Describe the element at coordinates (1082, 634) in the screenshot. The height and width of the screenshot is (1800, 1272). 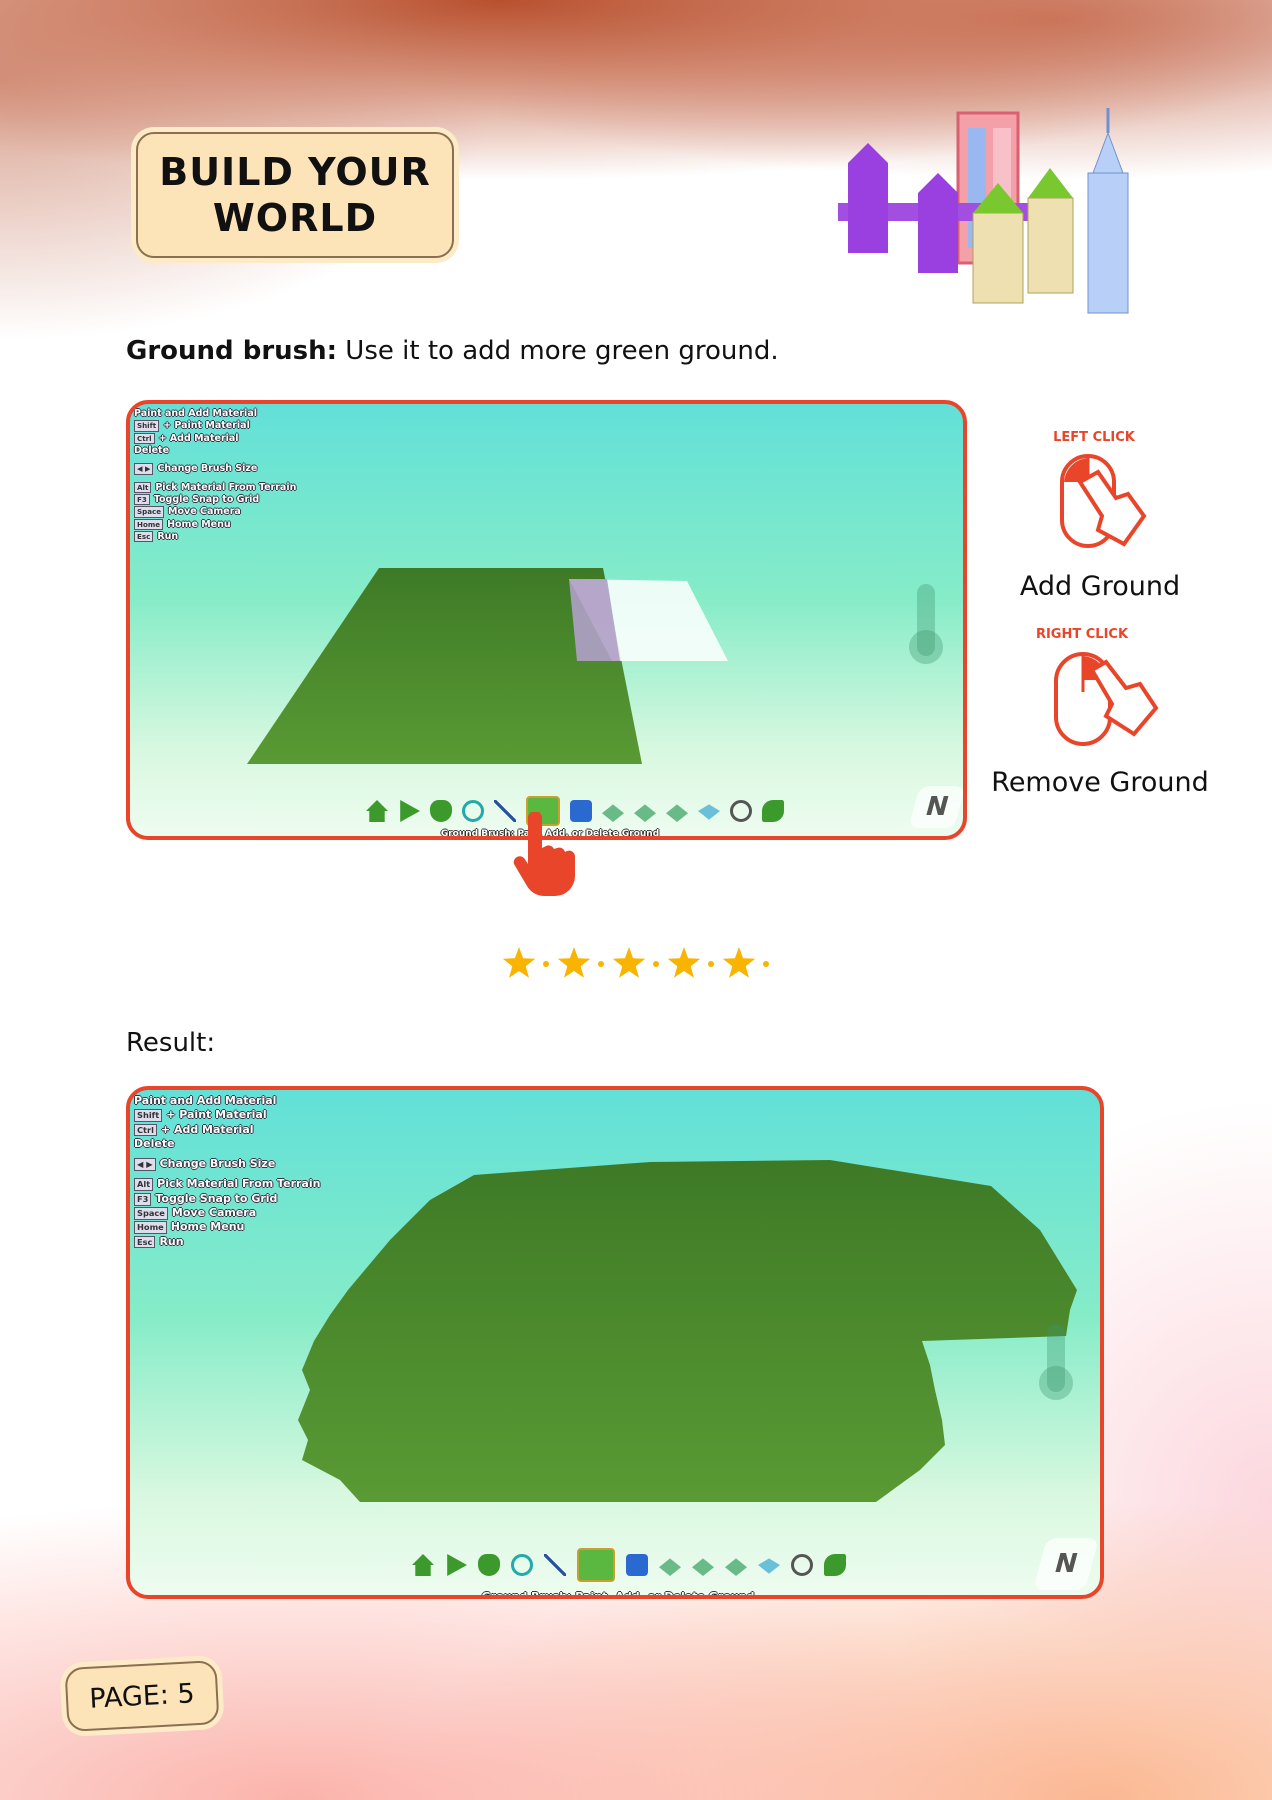
I see `right-click-label: RIGHT CLICK` at that location.